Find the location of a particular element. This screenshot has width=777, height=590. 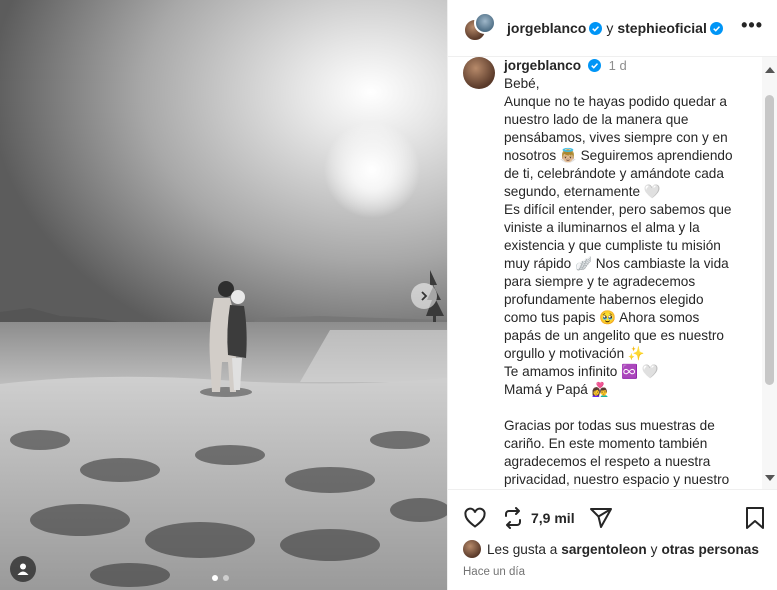

share-button is located at coordinates (601, 518).